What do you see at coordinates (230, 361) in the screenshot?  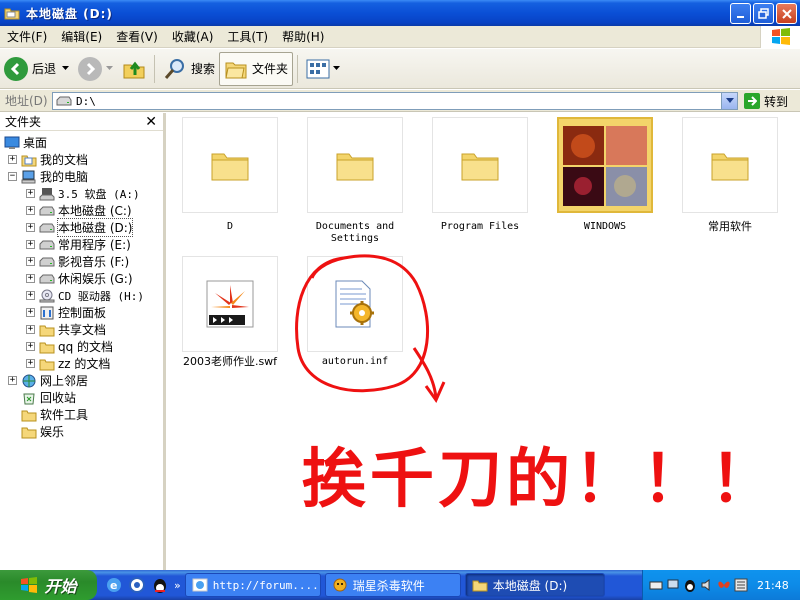 I see `file-name: 2003老师作业.swf` at bounding box center [230, 361].